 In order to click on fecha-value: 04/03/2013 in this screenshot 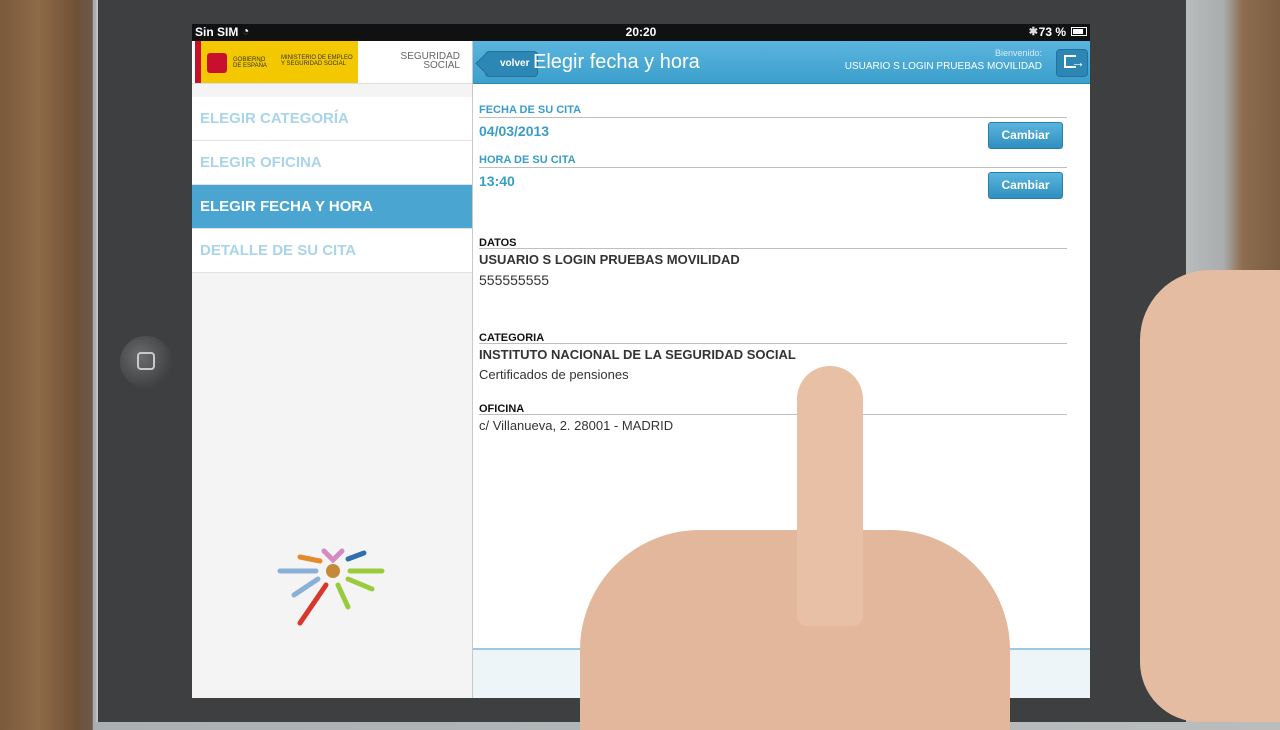, I will do `click(514, 131)`.